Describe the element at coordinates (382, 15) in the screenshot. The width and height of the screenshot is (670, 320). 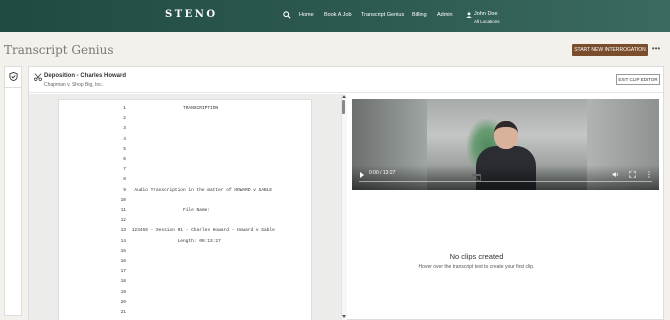
I see `nav-transcript-genius: Transcript Genius` at that location.